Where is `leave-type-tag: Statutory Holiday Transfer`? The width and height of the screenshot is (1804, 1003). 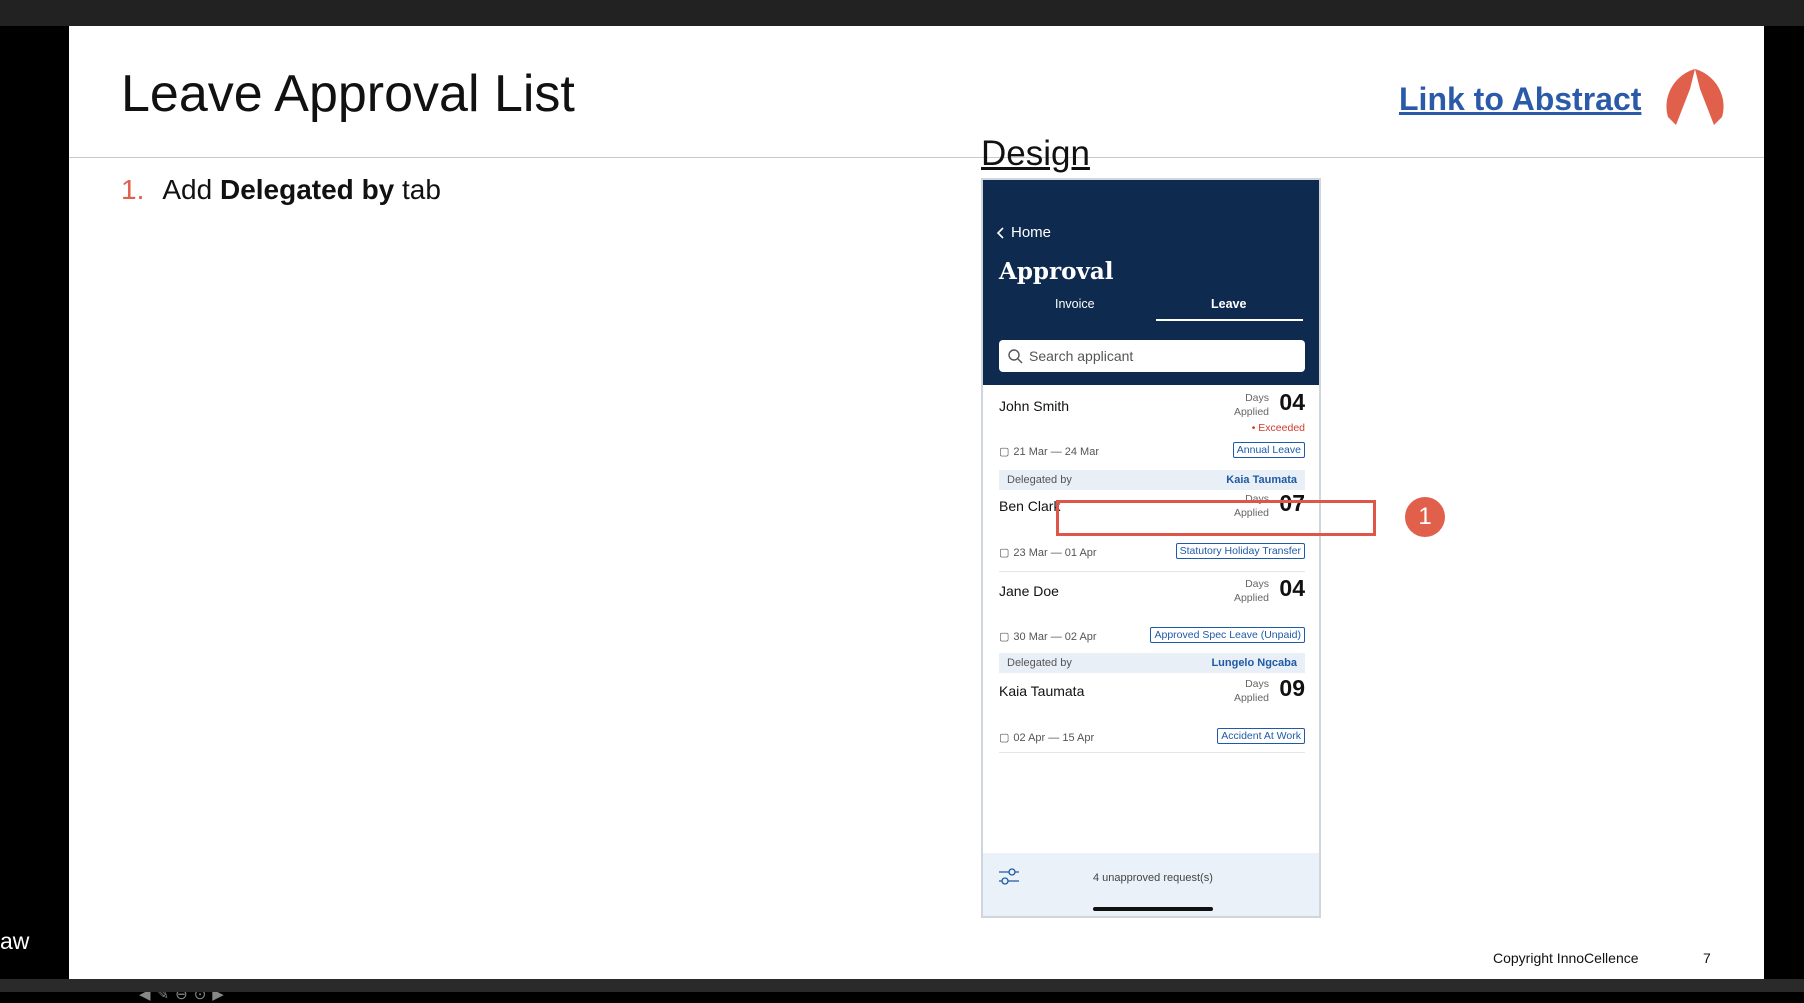
leave-type-tag: Statutory Holiday Transfer is located at coordinates (1240, 551).